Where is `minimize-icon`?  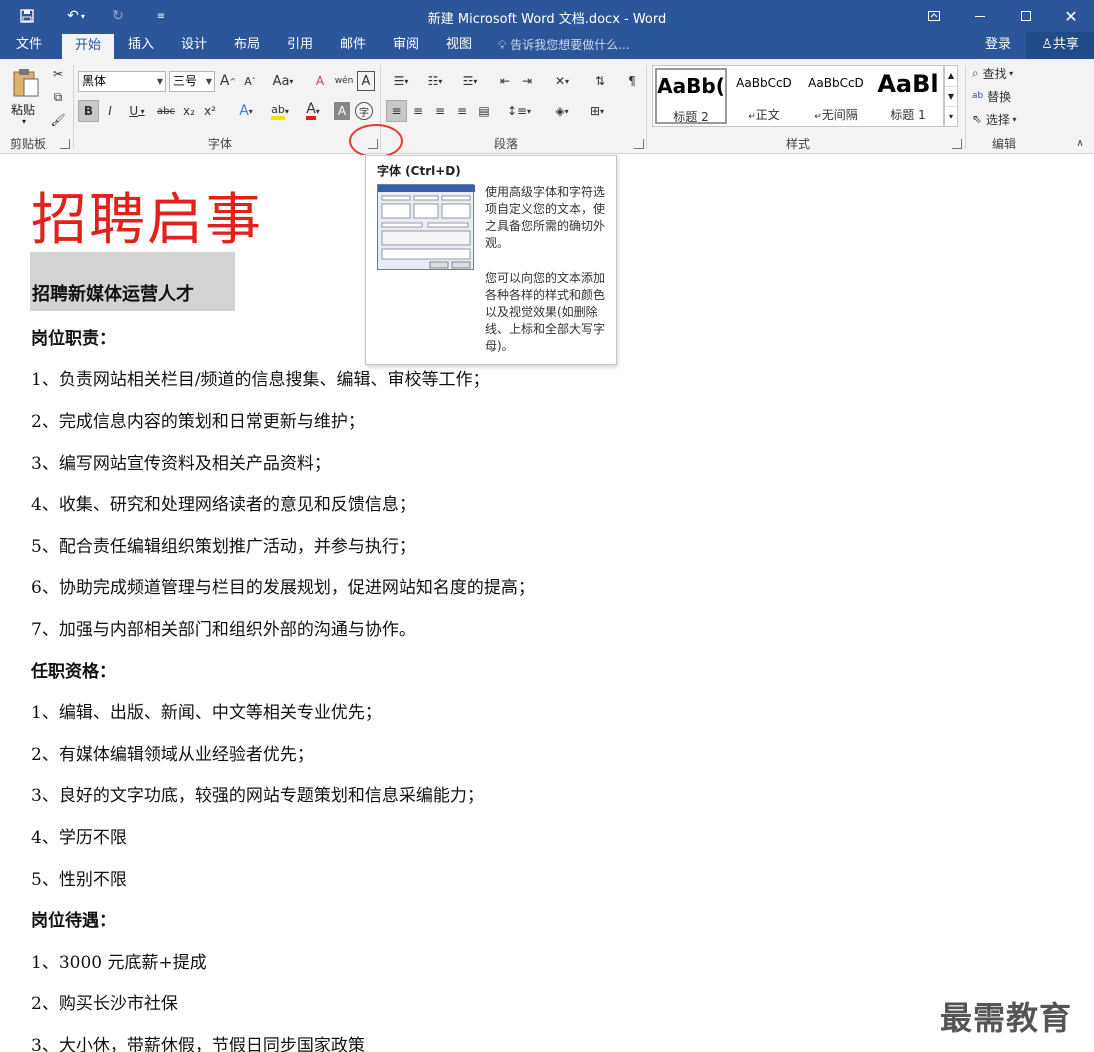 minimize-icon is located at coordinates (980, 16).